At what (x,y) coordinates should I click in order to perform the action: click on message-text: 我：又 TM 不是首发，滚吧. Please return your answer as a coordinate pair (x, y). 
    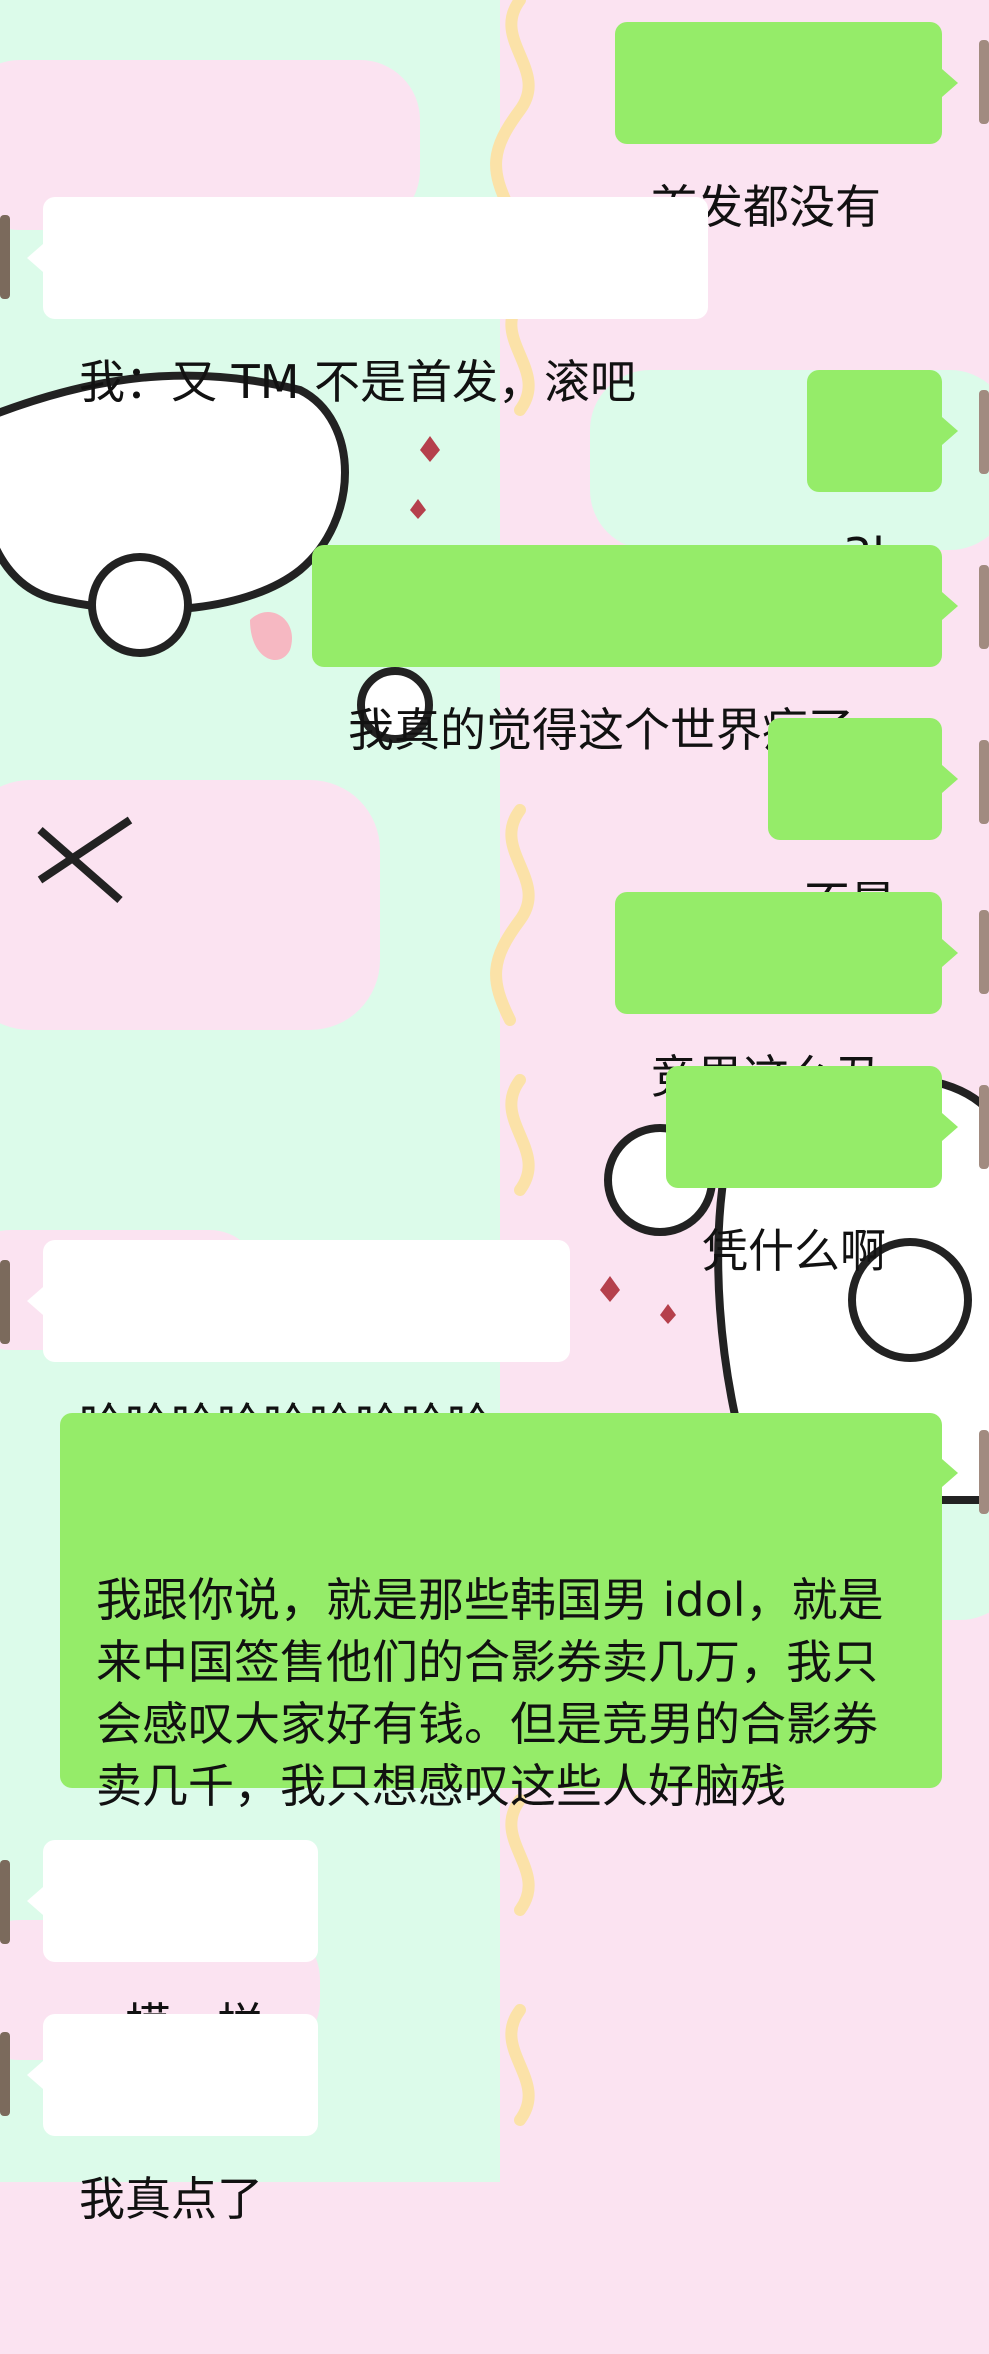
    Looking at the image, I should click on (358, 382).